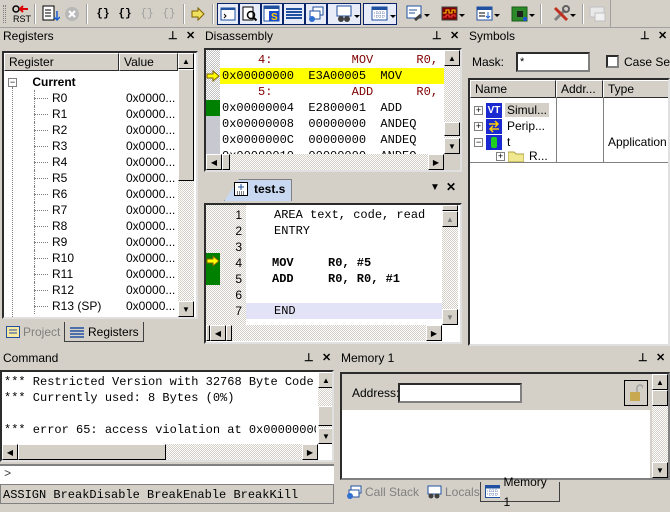 The image size is (670, 512). Describe the element at coordinates (332, 140) in the screenshot. I see `disassembly-instruction-row: 0x0000000C 00000000 ANDEQ` at that location.